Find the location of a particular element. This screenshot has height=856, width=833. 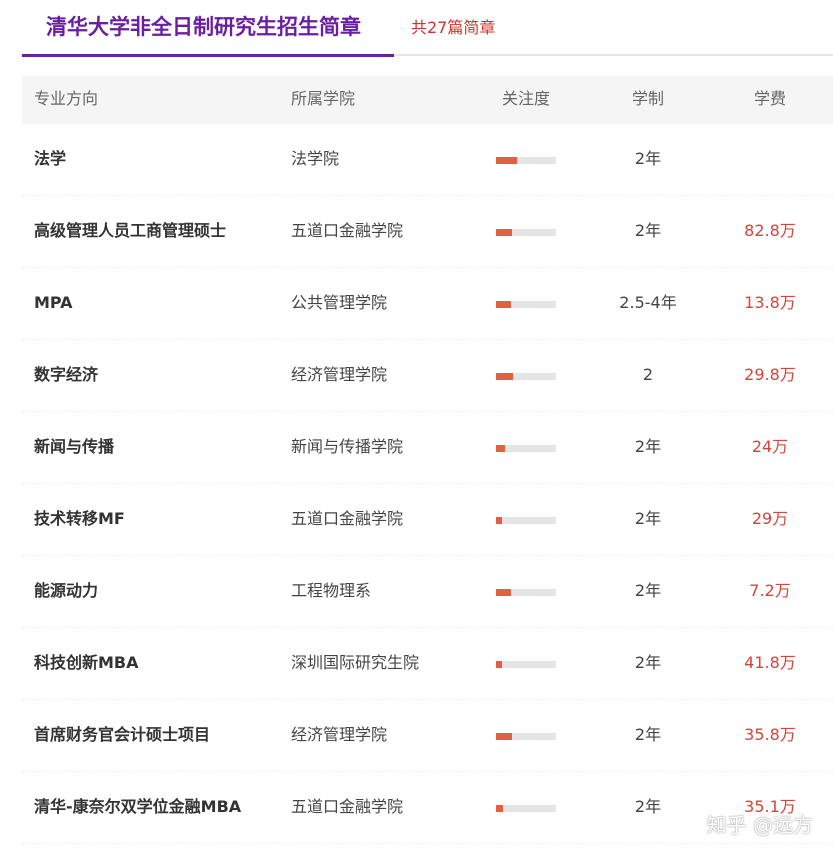

major-name: 法学 is located at coordinates (50, 159).